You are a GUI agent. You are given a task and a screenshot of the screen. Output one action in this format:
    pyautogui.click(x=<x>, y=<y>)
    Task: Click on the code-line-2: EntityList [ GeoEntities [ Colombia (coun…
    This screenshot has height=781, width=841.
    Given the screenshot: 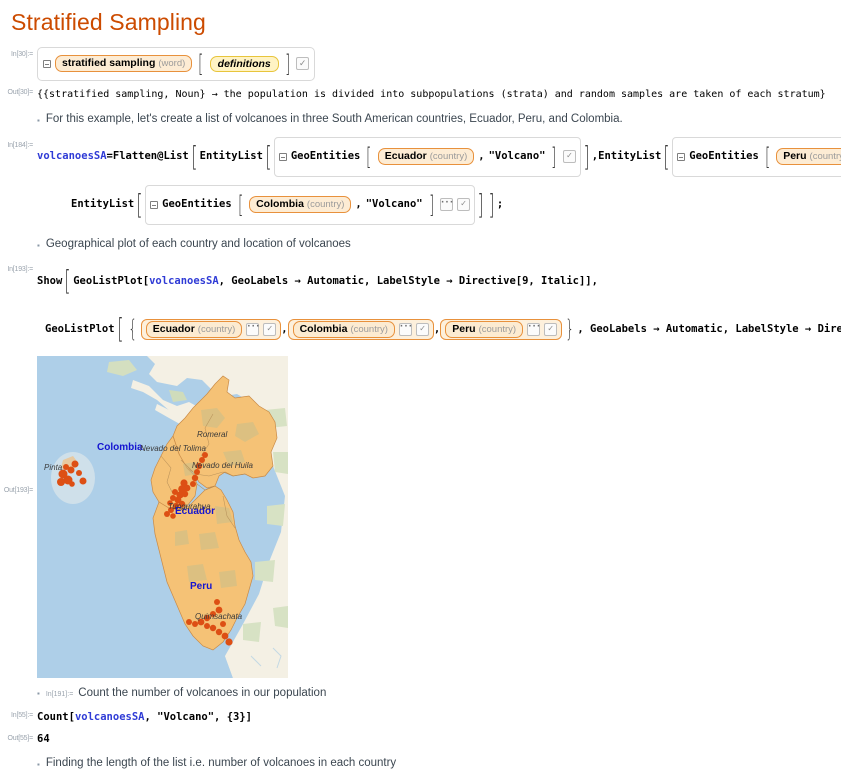 What is the action you would take?
    pyautogui.click(x=439, y=205)
    